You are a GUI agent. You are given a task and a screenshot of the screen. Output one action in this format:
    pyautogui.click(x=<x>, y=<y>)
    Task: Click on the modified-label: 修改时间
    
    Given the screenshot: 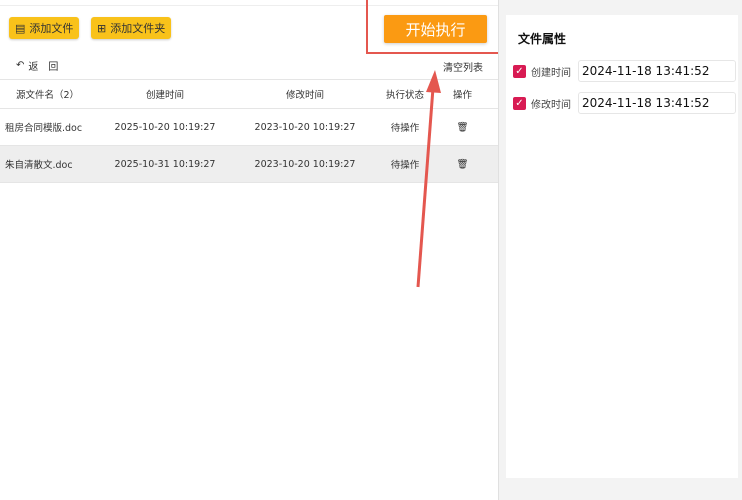 What is the action you would take?
    pyautogui.click(x=551, y=105)
    